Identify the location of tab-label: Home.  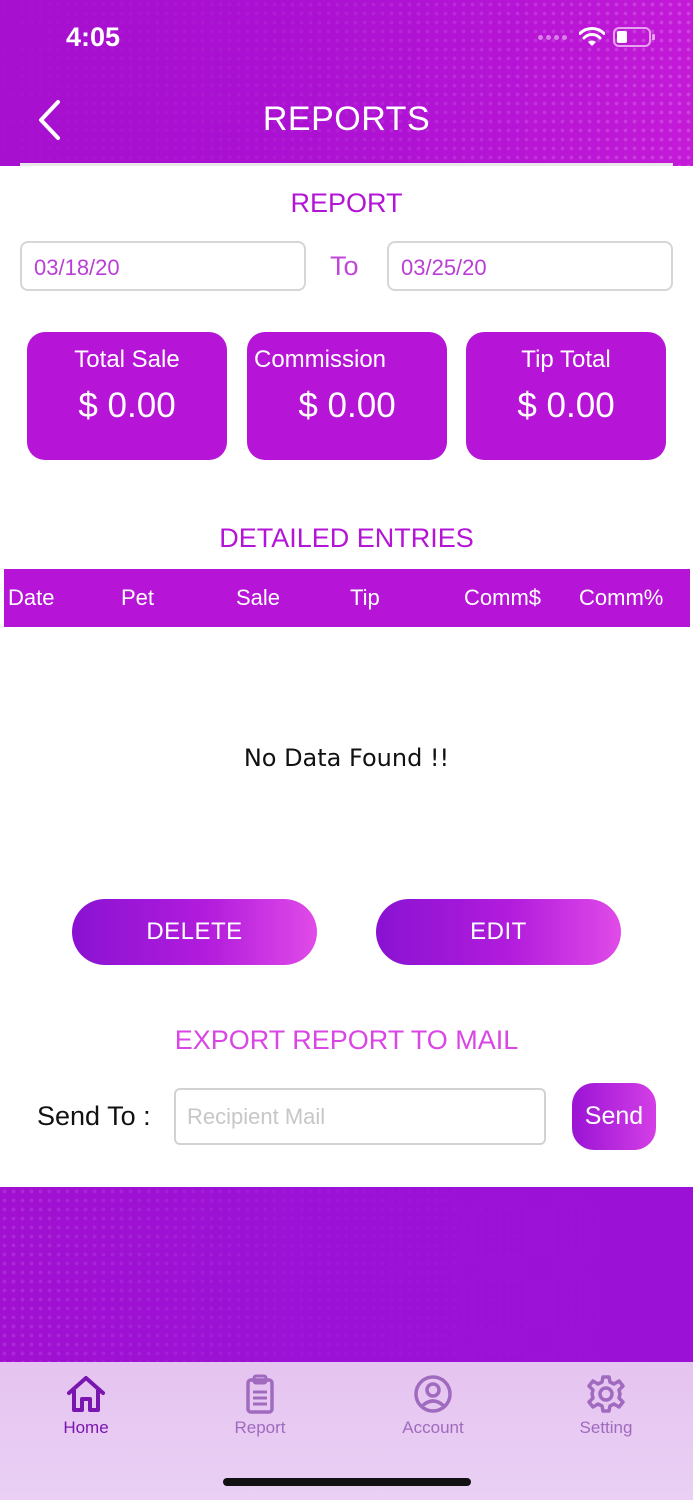
(86, 1427).